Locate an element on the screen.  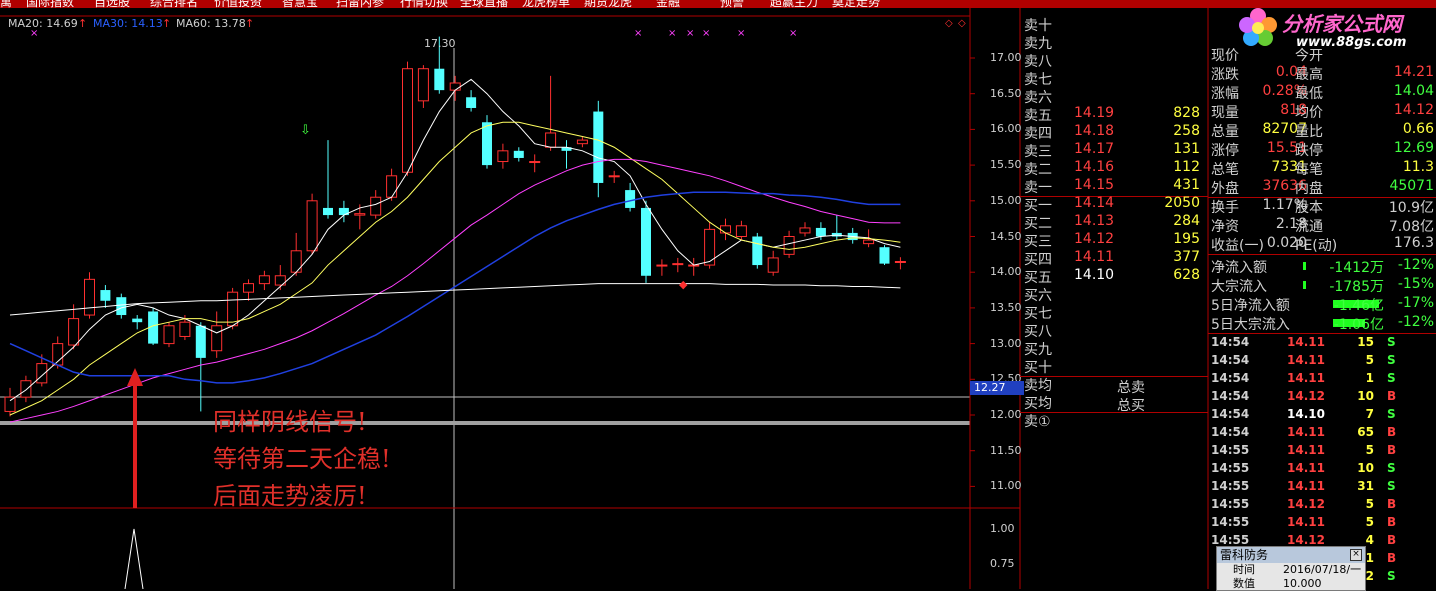
sell-1-row: 卖① is located at coordinates (1114, 420).